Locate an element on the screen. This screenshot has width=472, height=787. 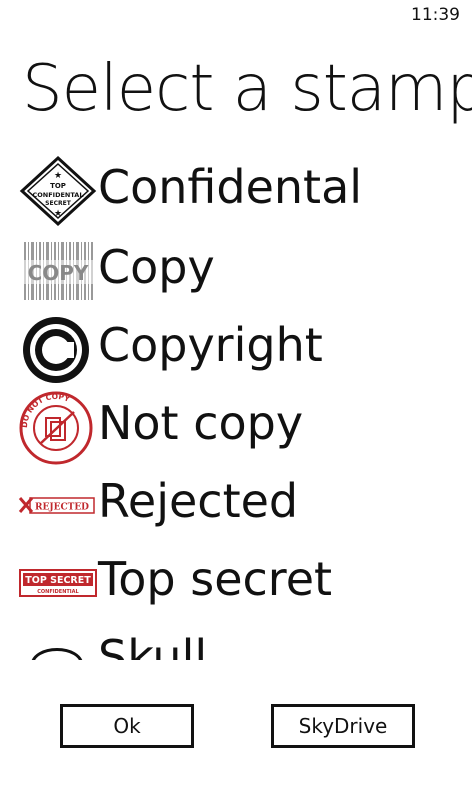
stamp-label-top-secret: Top secret is located at coordinates (215, 579).